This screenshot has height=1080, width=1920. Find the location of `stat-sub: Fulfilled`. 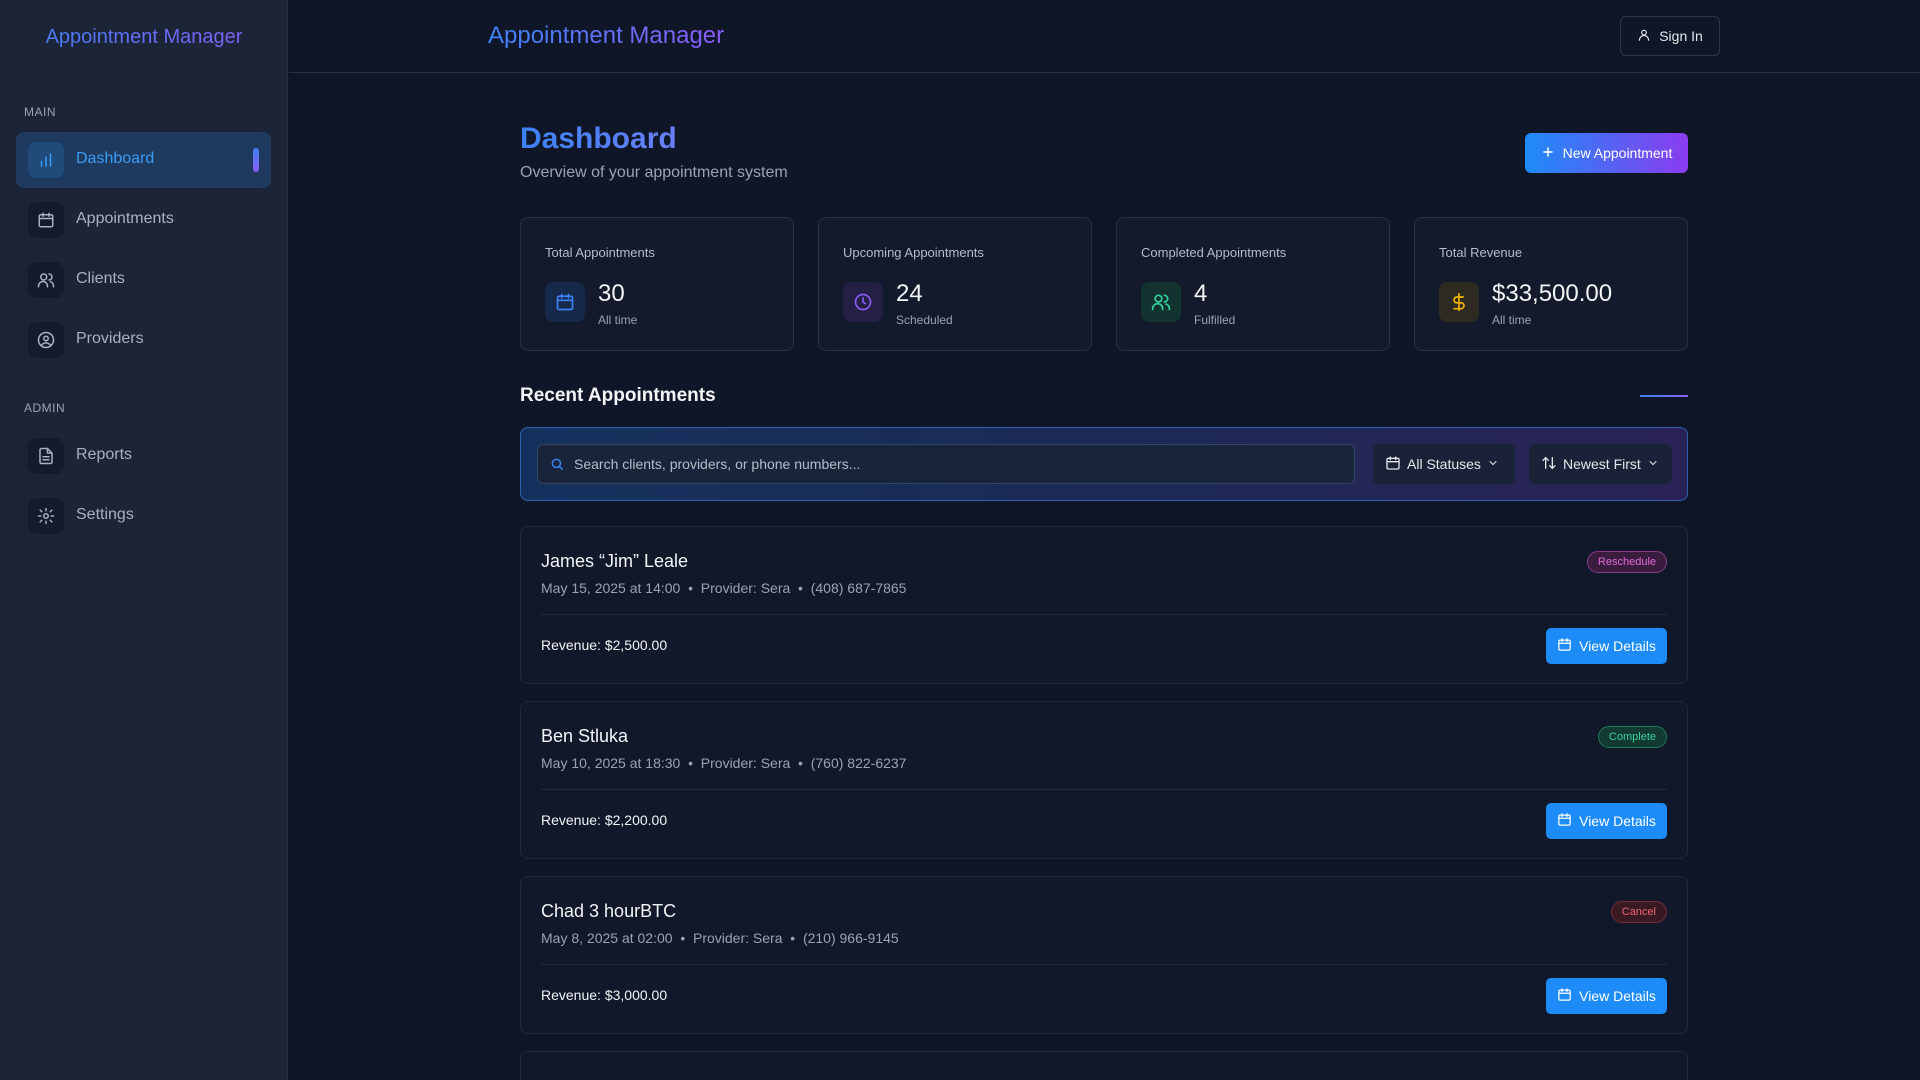

stat-sub: Fulfilled is located at coordinates (1215, 320).